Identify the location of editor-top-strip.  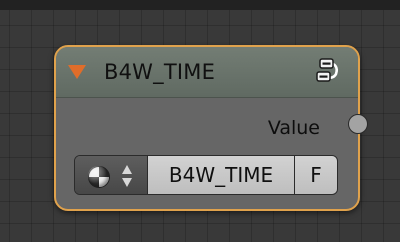
(200, 5).